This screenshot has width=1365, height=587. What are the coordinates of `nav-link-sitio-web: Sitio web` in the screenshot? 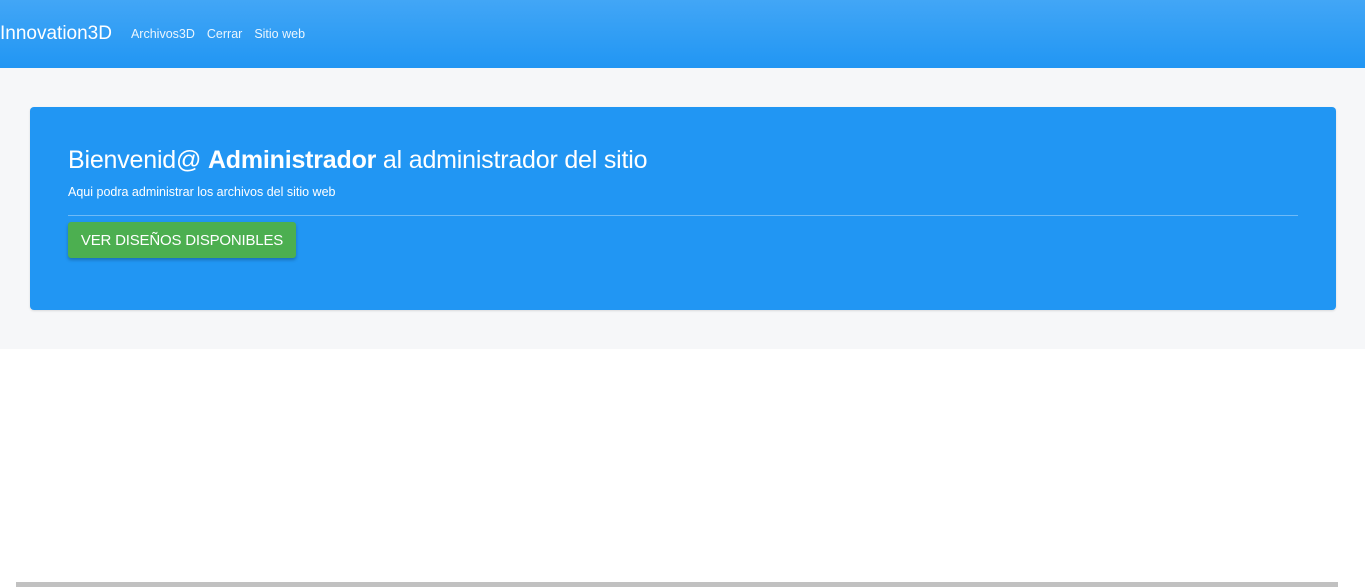 It's located at (279, 34).